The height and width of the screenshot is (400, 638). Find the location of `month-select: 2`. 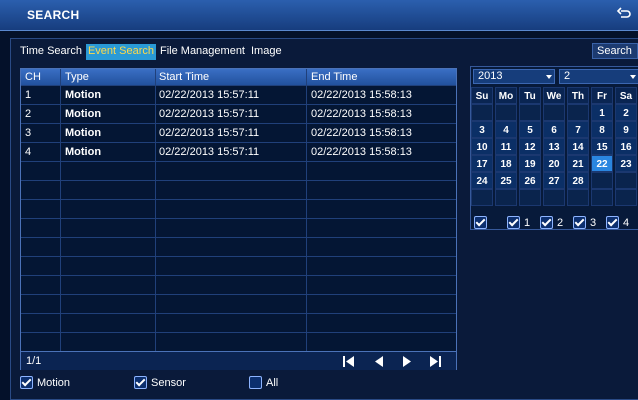

month-select: 2 is located at coordinates (598, 76).